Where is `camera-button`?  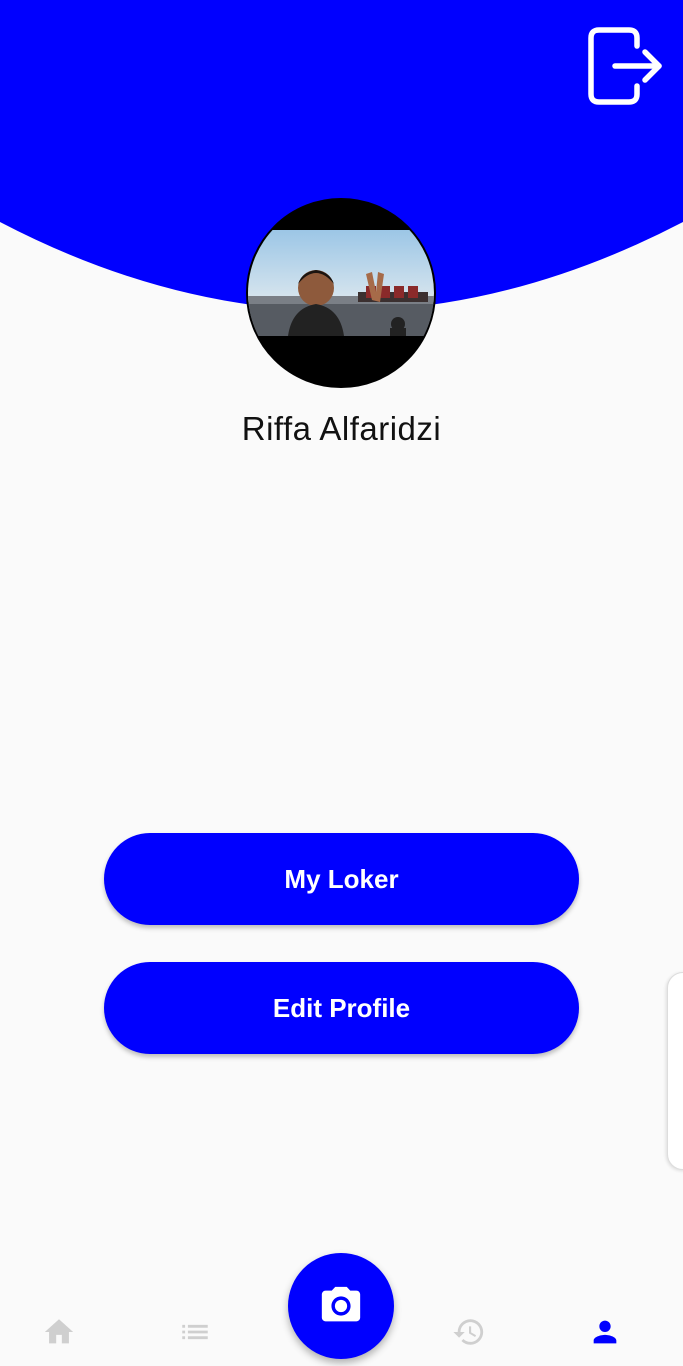 camera-button is located at coordinates (341, 1306).